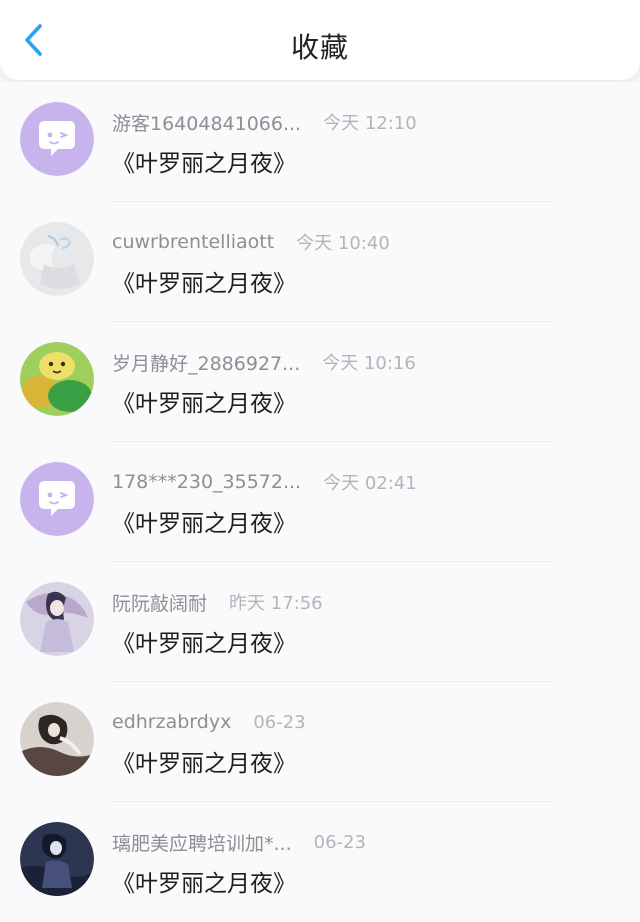 This screenshot has height=922, width=640. Describe the element at coordinates (193, 242) in the screenshot. I see `username: cuwrbrentelliaott` at that location.